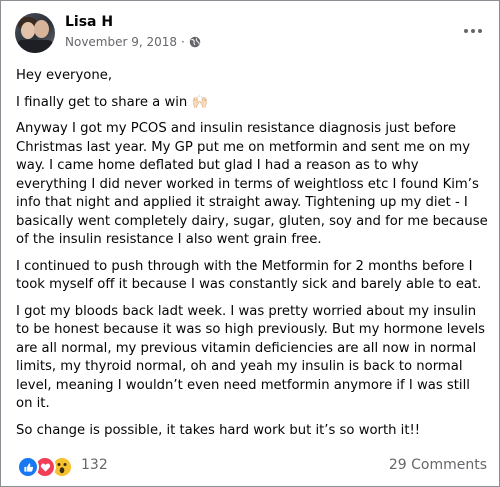  What do you see at coordinates (45, 467) in the screenshot?
I see `reactions-summary` at bounding box center [45, 467].